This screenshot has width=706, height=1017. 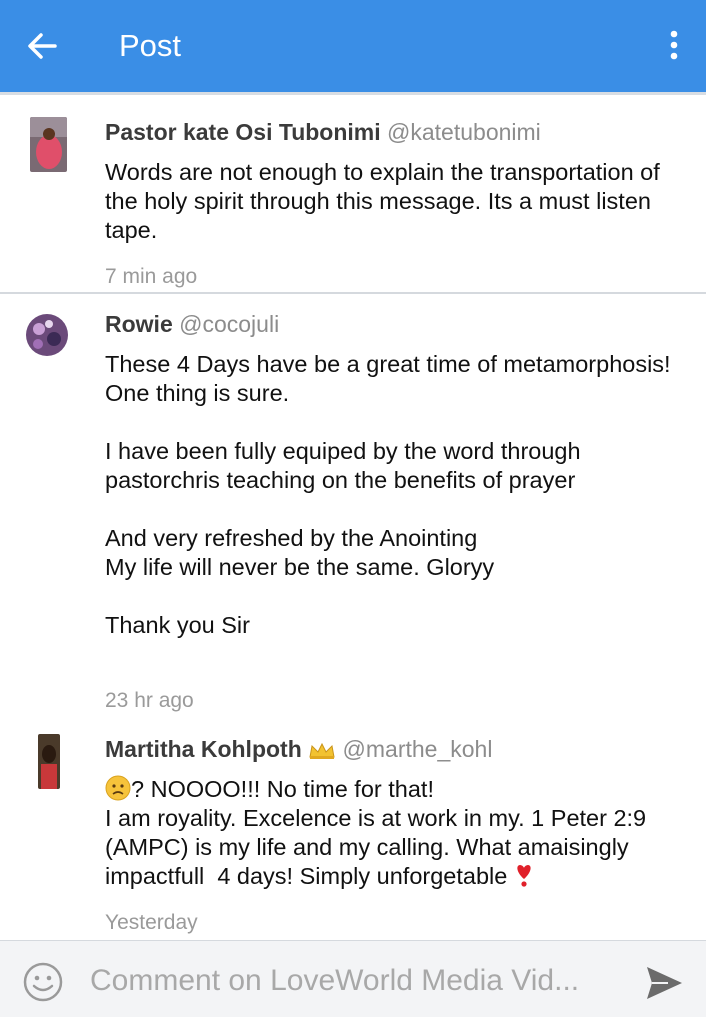 I want to click on app-bar: Post, so click(x=353, y=46).